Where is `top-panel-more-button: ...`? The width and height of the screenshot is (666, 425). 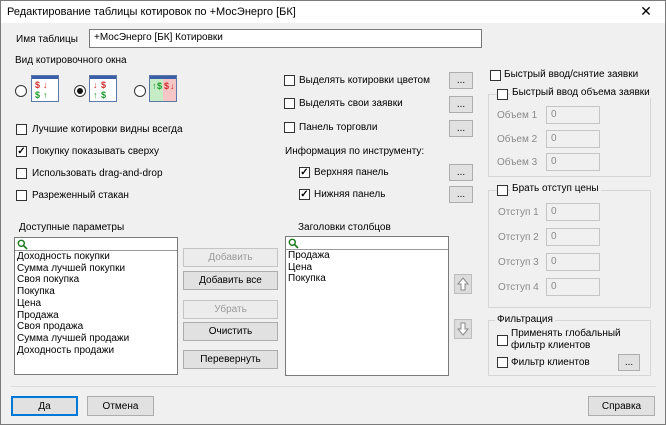
top-panel-more-button: ... is located at coordinates (461, 172).